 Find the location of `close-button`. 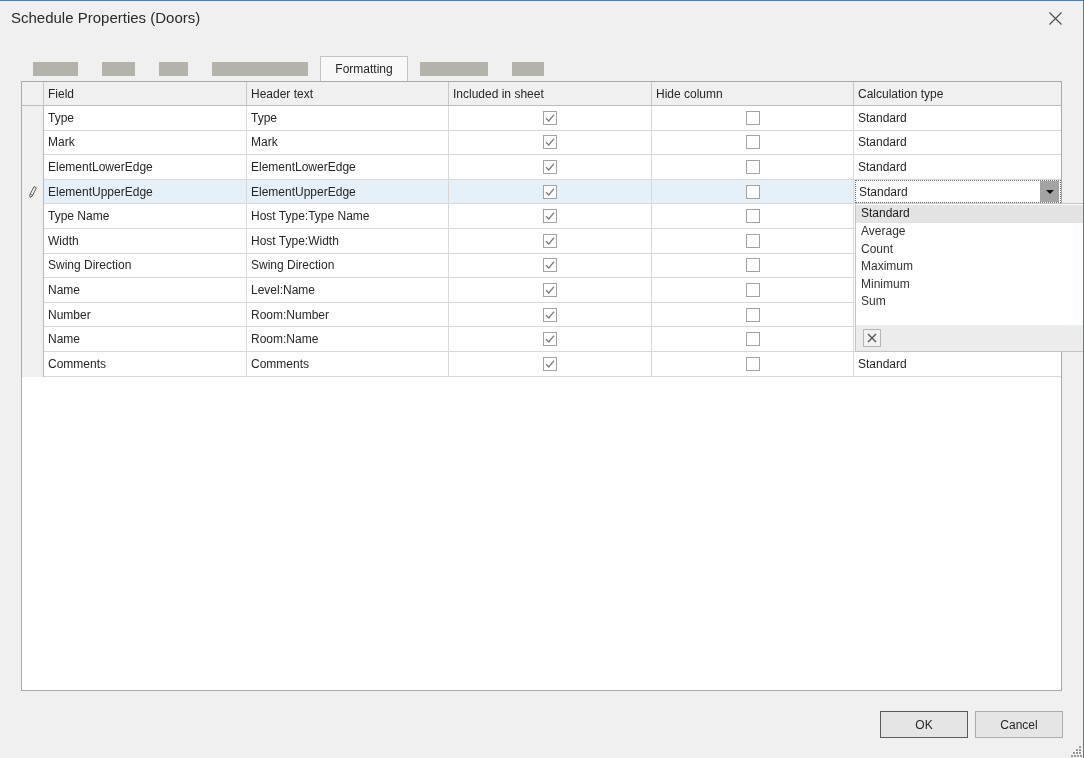

close-button is located at coordinates (1055, 18).